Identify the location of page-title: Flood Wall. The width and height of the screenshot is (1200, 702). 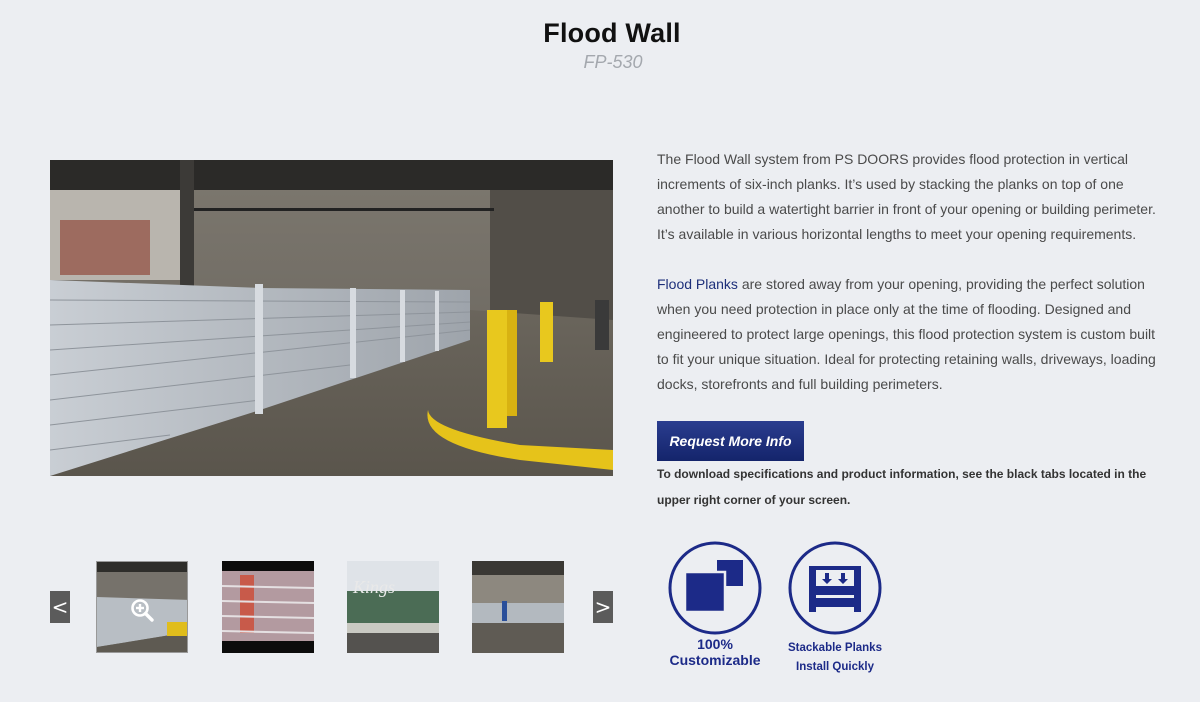
(612, 33).